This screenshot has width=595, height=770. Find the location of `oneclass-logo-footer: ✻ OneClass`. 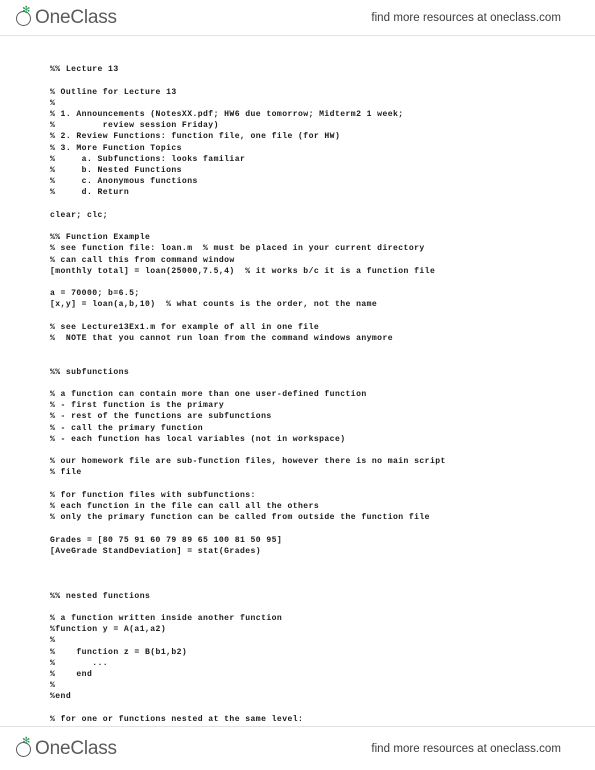

oneclass-logo-footer: ✻ OneClass is located at coordinates (66, 748).